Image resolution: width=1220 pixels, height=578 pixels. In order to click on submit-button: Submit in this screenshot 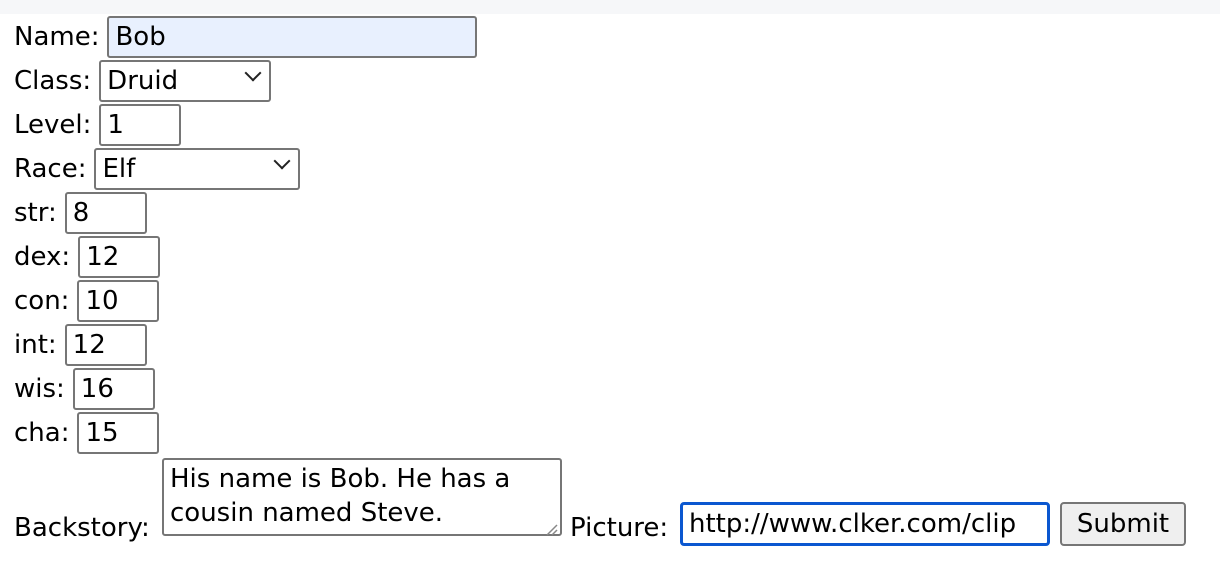, I will do `click(1123, 524)`.